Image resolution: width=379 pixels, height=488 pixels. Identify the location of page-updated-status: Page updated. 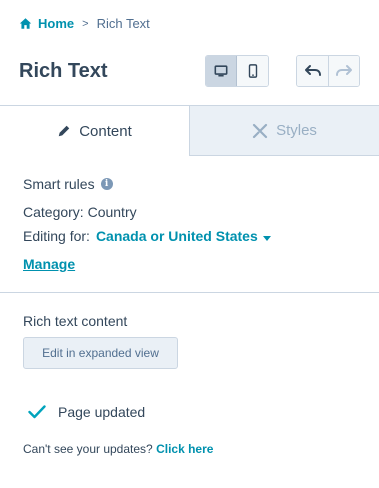
(86, 412).